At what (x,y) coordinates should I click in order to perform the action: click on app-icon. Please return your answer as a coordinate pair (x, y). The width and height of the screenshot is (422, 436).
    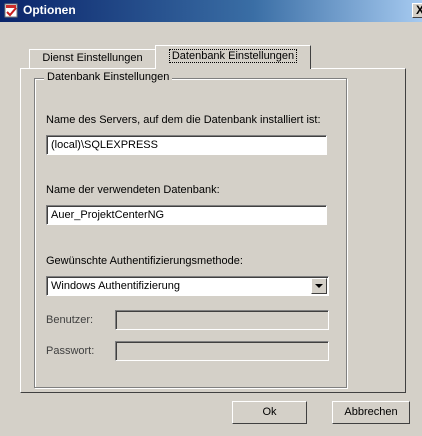
    Looking at the image, I should click on (11, 10).